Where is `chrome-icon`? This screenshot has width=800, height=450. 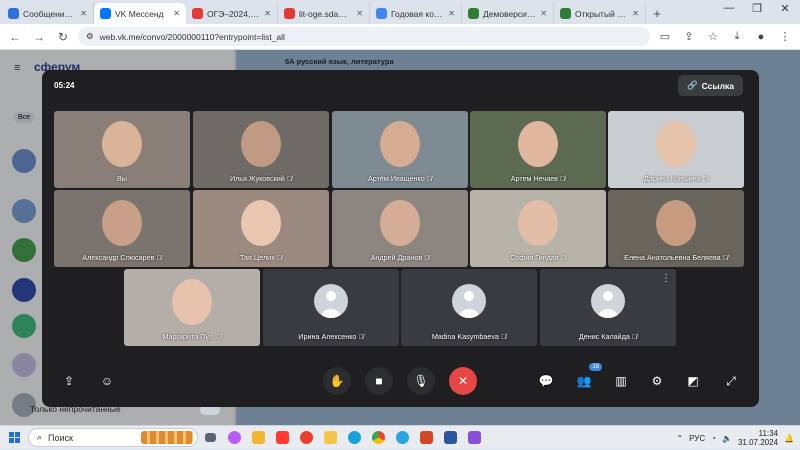
chrome-icon is located at coordinates (378, 438).